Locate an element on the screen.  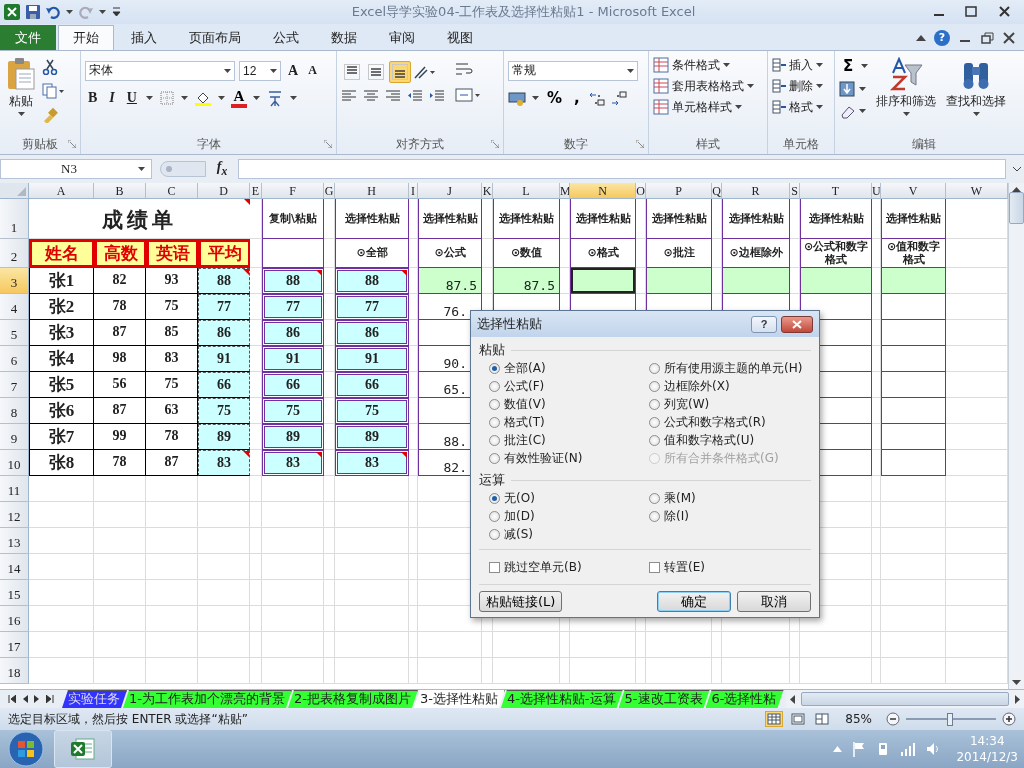
ribbon-tab: 公式 is located at coordinates (286, 37).